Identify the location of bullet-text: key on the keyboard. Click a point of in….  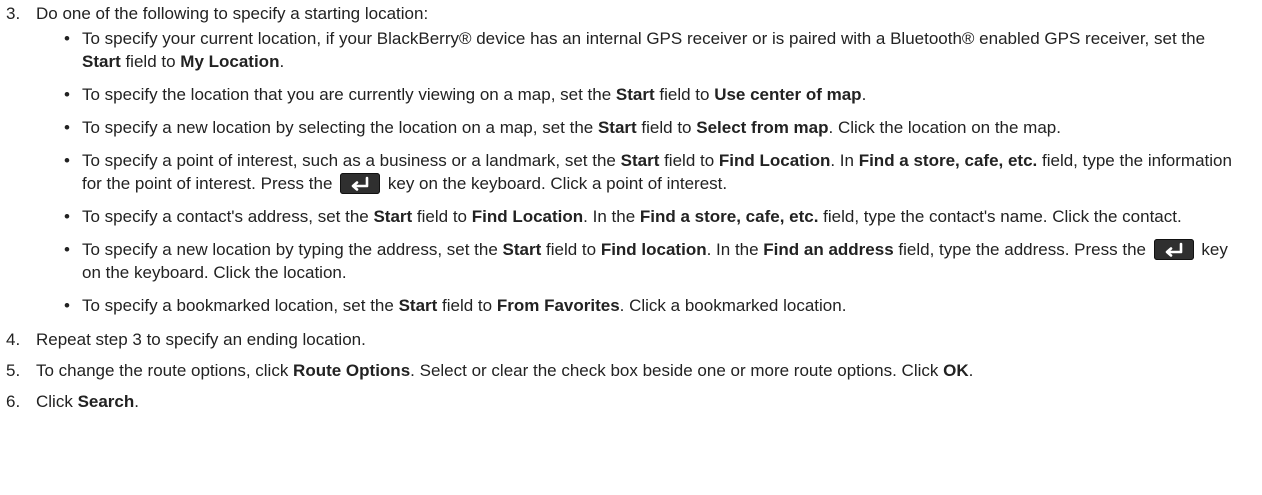
(555, 183).